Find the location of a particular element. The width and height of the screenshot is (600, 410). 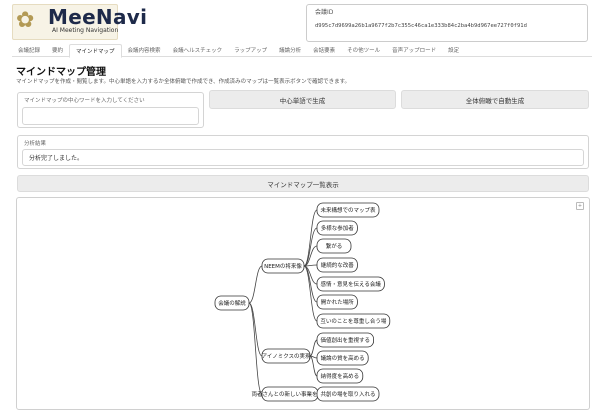

status-label: 分析結果 is located at coordinates (35, 144).